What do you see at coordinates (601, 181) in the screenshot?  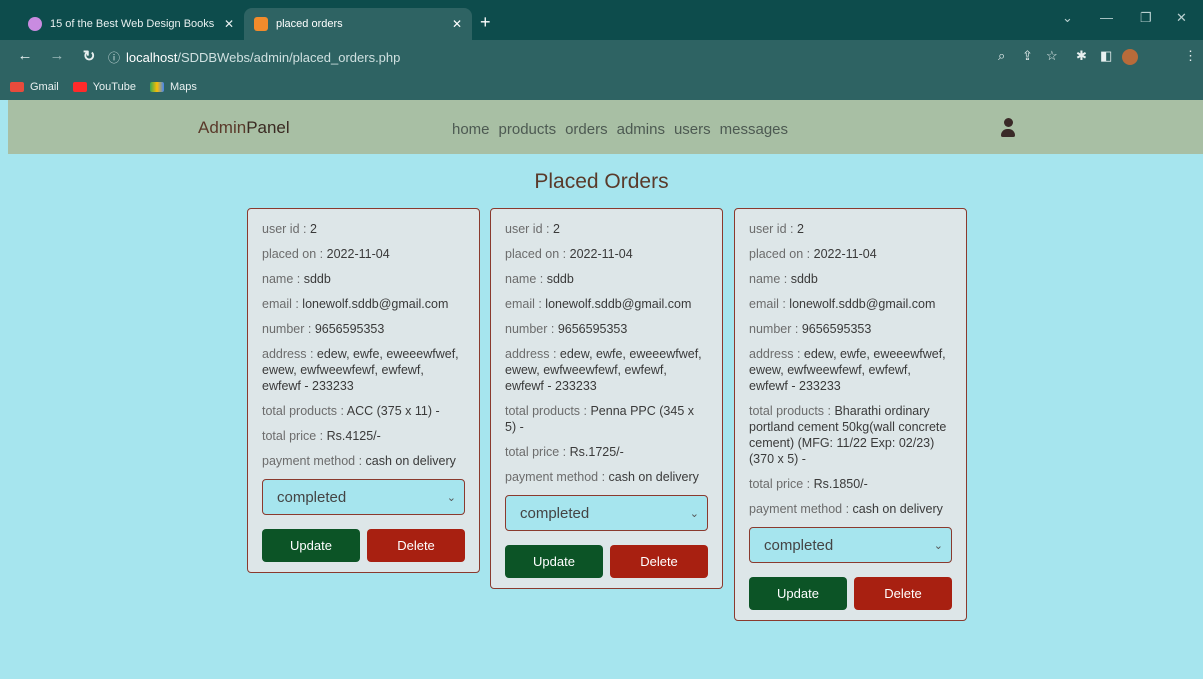 I see `page-title: Placed Orders` at bounding box center [601, 181].